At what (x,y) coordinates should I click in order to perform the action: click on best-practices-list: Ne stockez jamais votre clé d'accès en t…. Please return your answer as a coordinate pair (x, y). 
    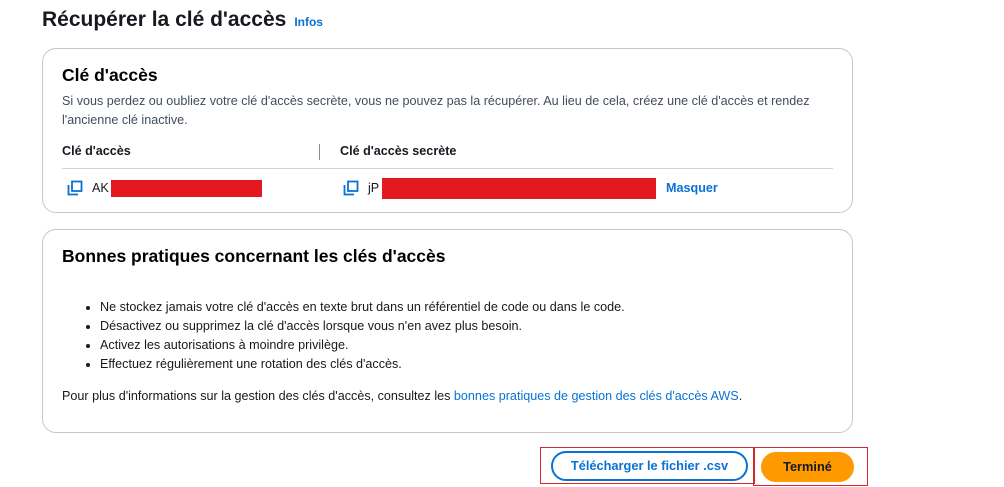
    Looking at the image, I should click on (447, 336).